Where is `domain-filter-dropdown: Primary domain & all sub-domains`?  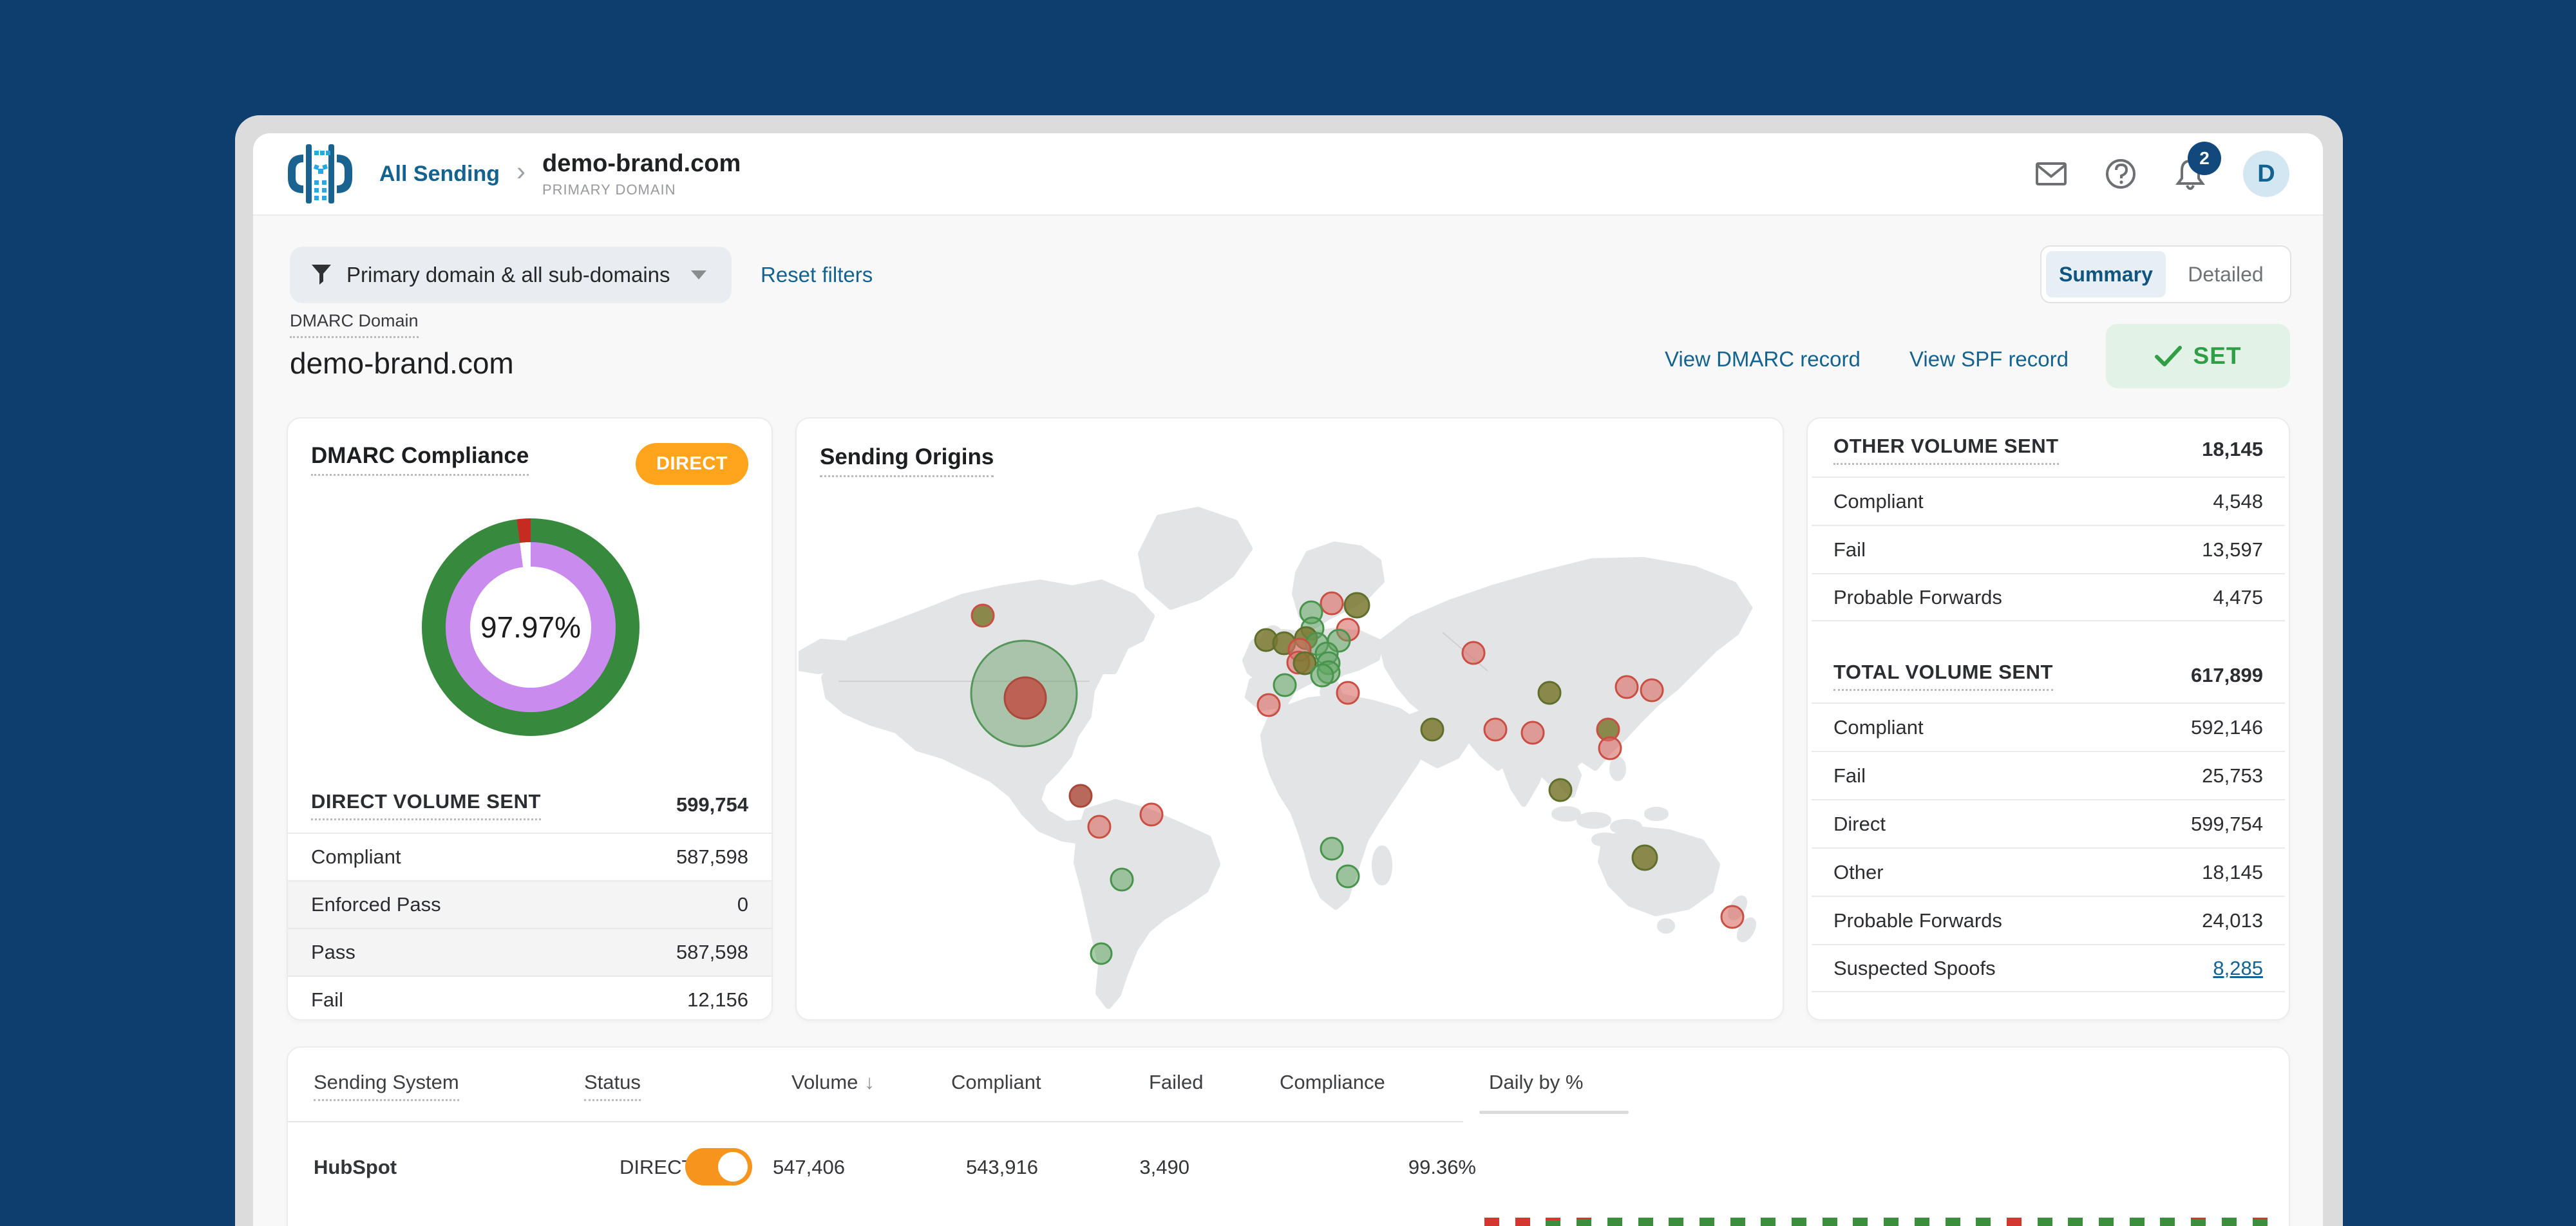 domain-filter-dropdown: Primary domain & all sub-domains is located at coordinates (511, 275).